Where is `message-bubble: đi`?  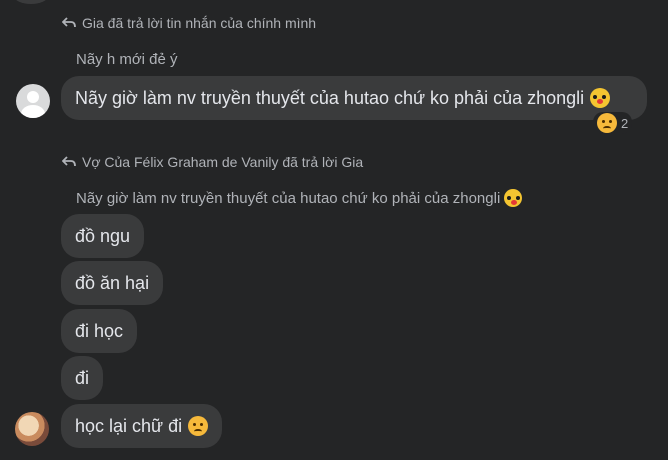 message-bubble: đi is located at coordinates (82, 378).